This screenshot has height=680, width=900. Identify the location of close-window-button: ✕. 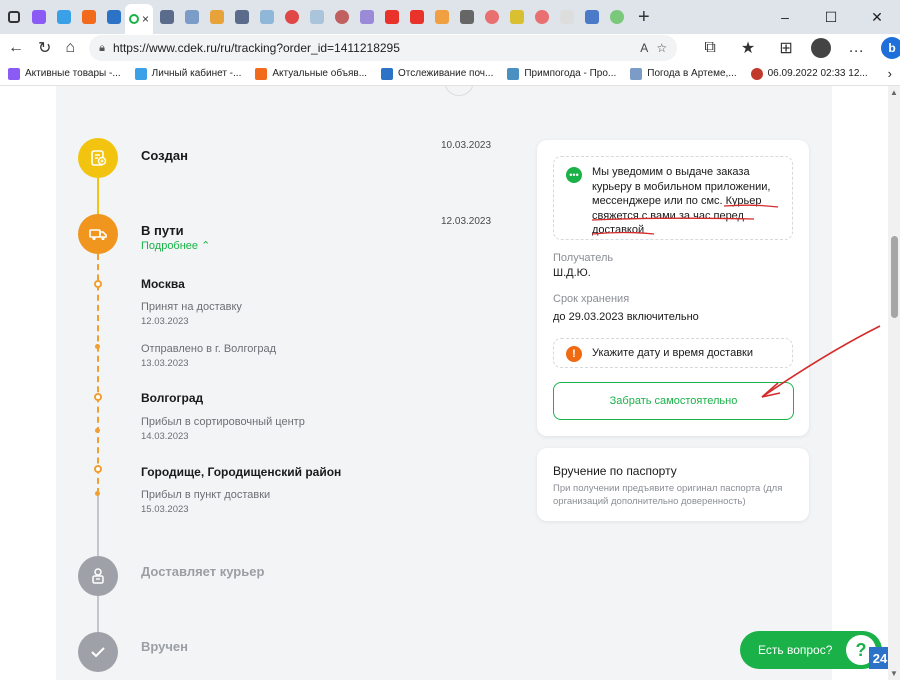
(877, 17).